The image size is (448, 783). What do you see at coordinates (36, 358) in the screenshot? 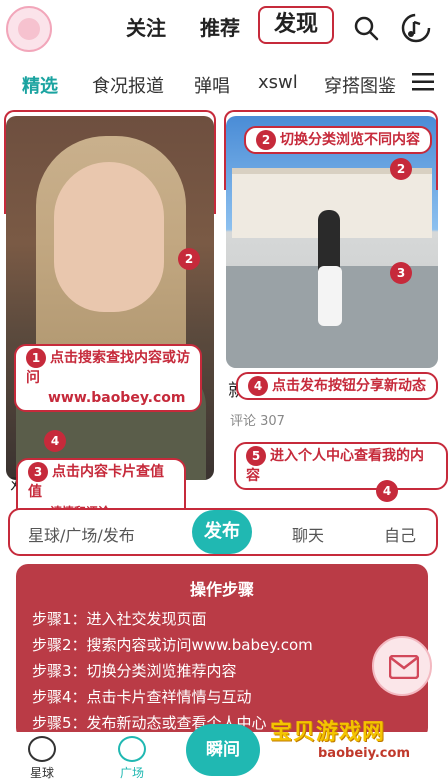
I see `callout-number: 1` at bounding box center [36, 358].